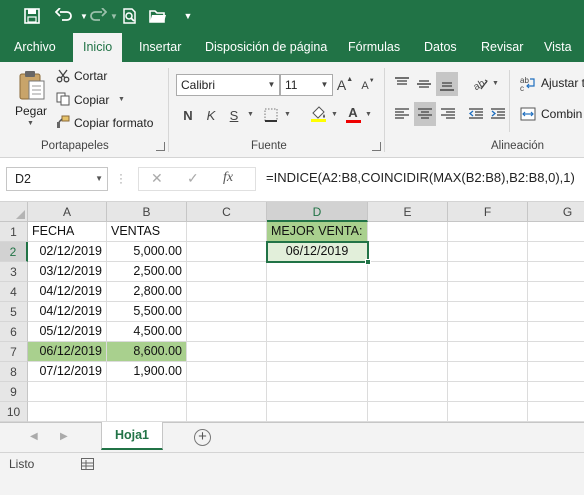 This screenshot has height=495, width=584. I want to click on cell-fecha: 05/12/2019, so click(67, 332).